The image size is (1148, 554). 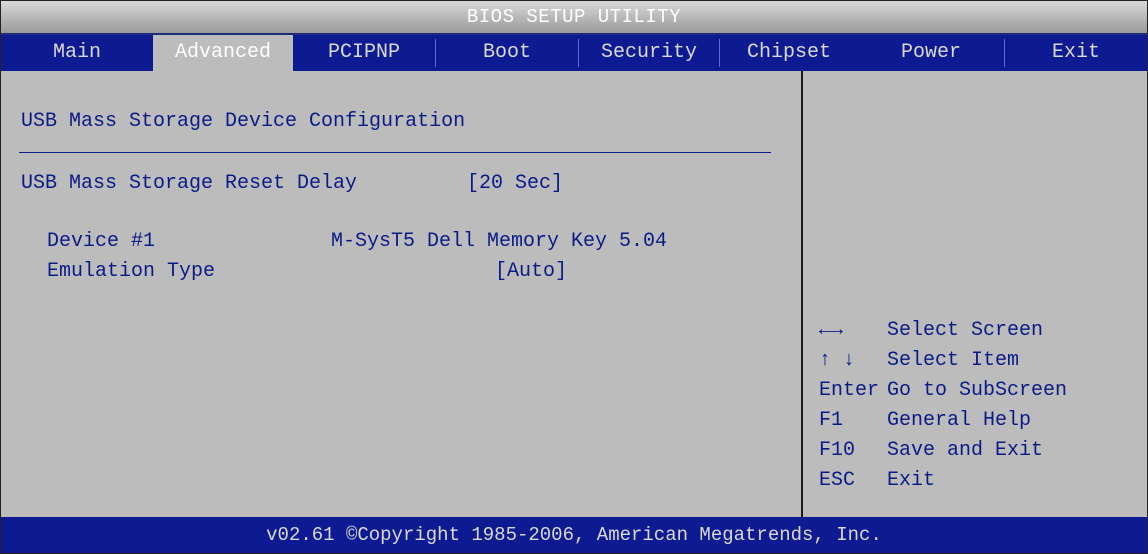 I want to click on tab-pcipnp: PCIPNP, so click(x=364, y=53).